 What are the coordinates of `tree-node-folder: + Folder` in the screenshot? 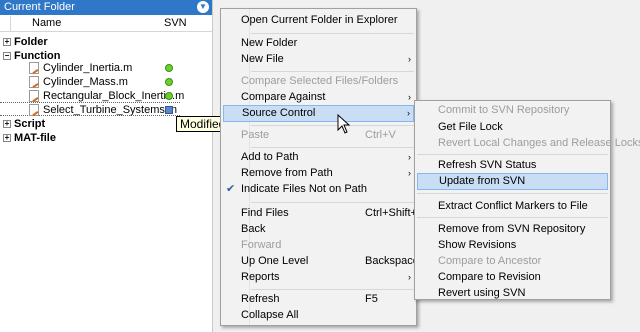 It's located at (24, 42).